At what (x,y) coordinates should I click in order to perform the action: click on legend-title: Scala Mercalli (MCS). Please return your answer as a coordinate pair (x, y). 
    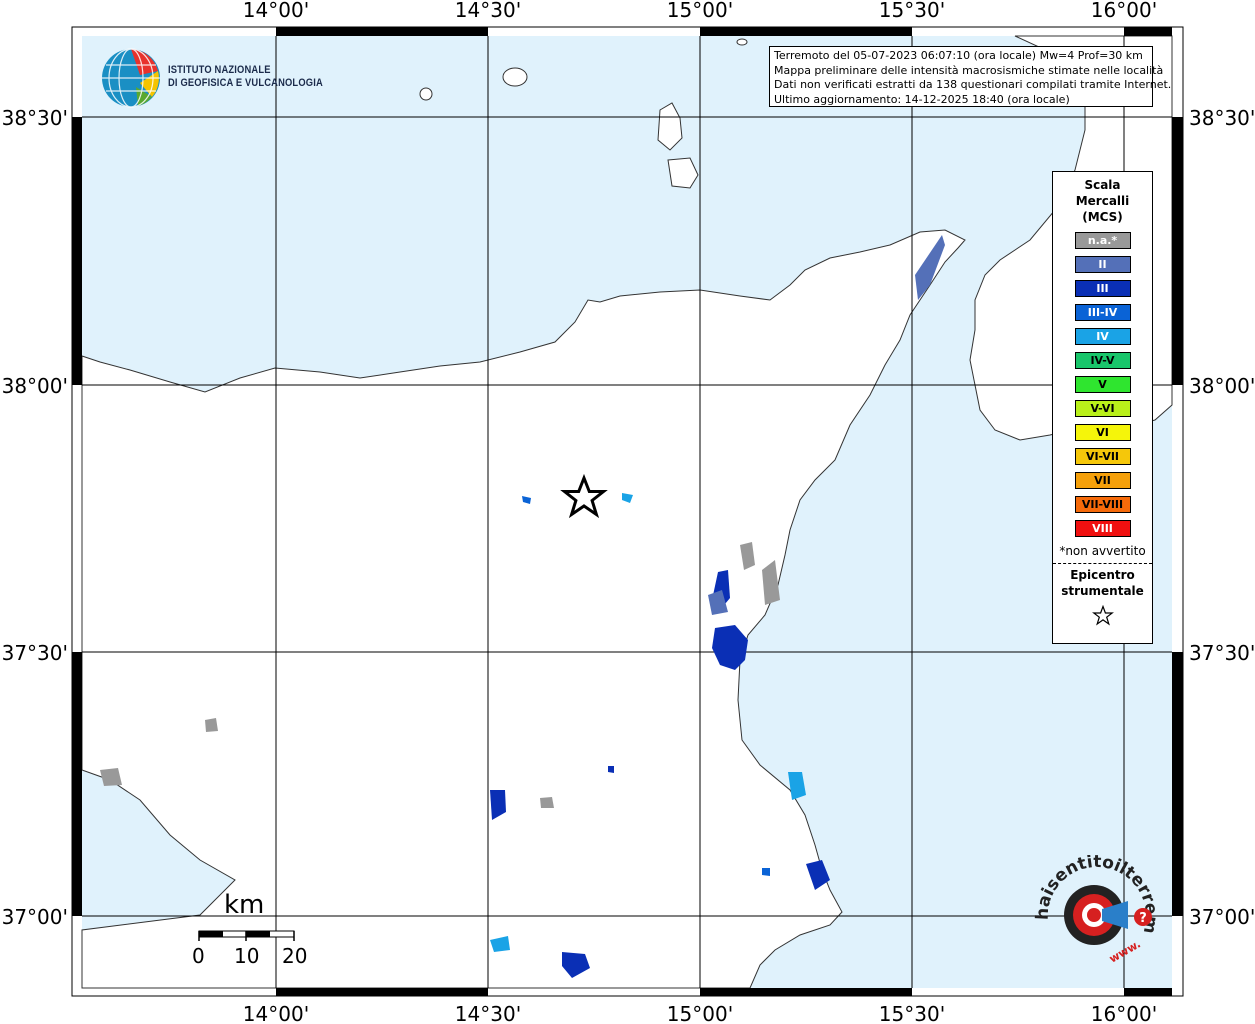
    Looking at the image, I should click on (1102, 201).